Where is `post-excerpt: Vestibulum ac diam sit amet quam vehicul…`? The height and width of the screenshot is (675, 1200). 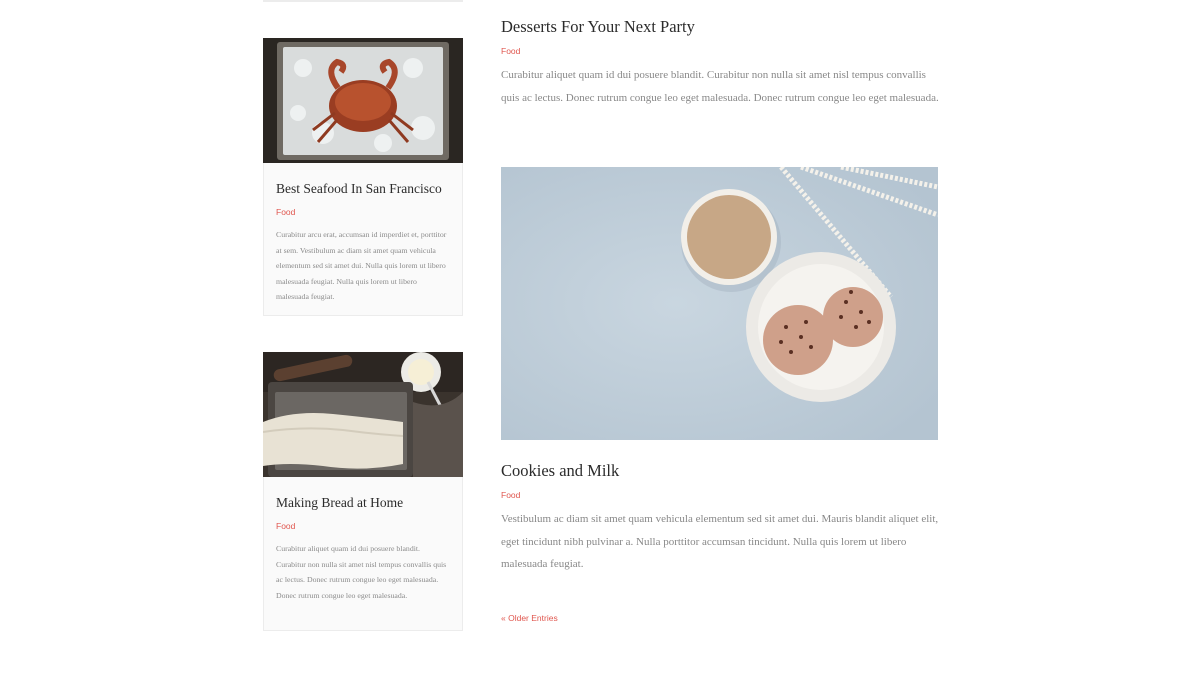
post-excerpt: Vestibulum ac diam sit amet quam vehicul… is located at coordinates (720, 541).